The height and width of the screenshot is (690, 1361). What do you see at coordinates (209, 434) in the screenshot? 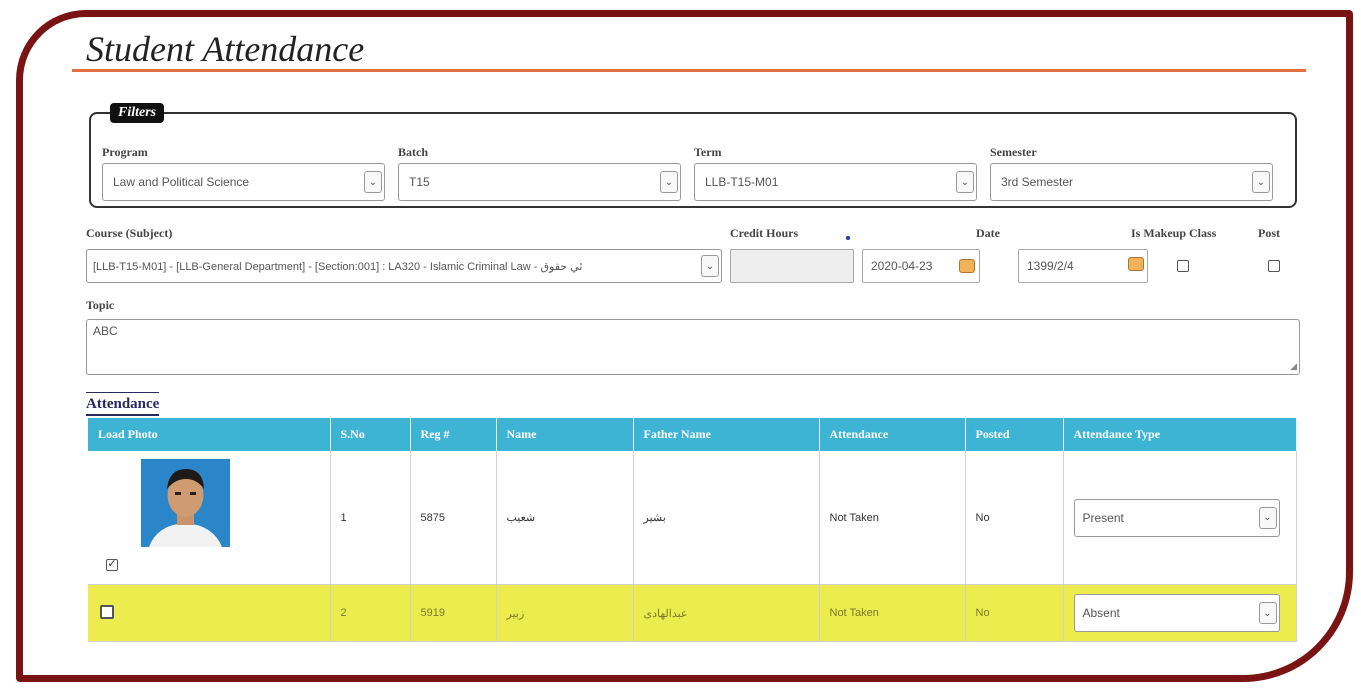
I see `column-header: Load Photo` at bounding box center [209, 434].